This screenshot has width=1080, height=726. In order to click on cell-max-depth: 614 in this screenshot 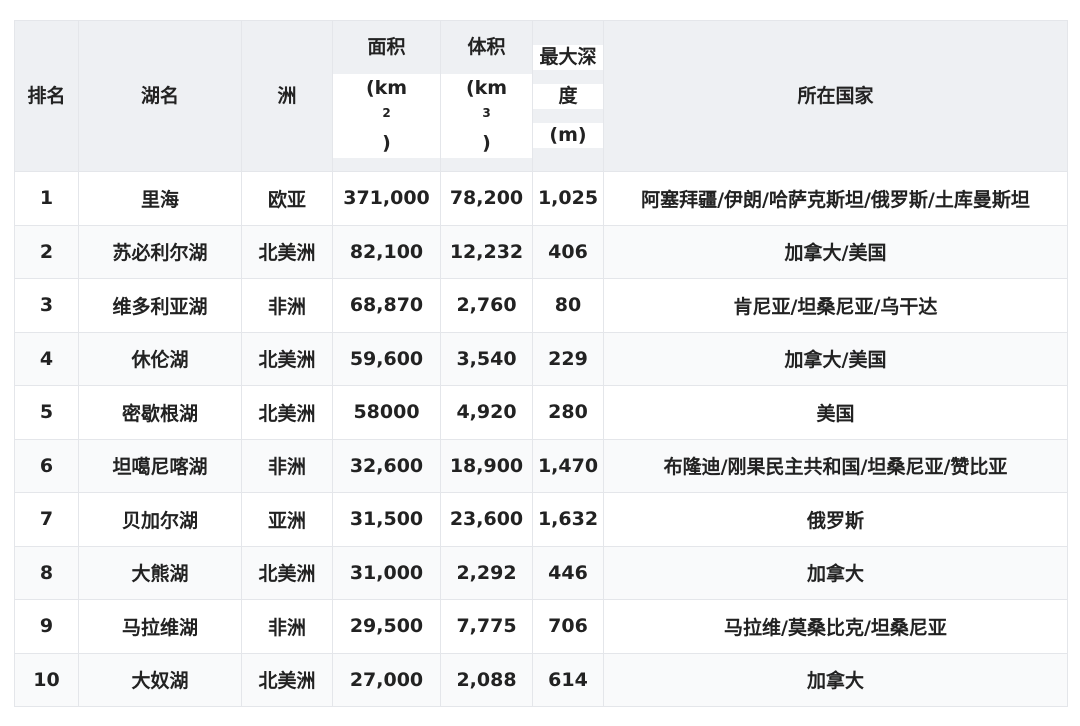, I will do `click(568, 679)`.